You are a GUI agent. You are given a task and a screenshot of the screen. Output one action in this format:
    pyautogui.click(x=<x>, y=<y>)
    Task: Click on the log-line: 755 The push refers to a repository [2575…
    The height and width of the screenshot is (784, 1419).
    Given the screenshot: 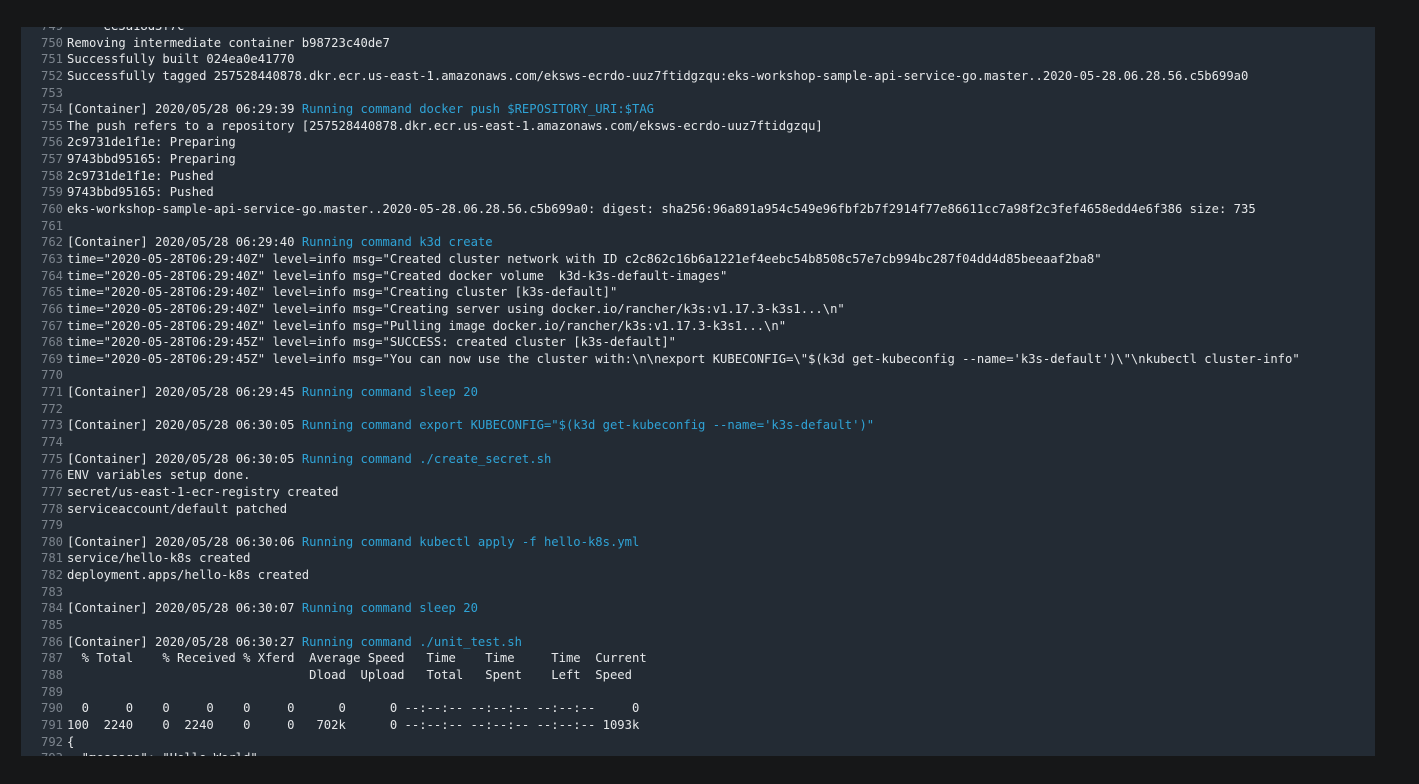 What is the action you would take?
    pyautogui.click(x=431, y=126)
    